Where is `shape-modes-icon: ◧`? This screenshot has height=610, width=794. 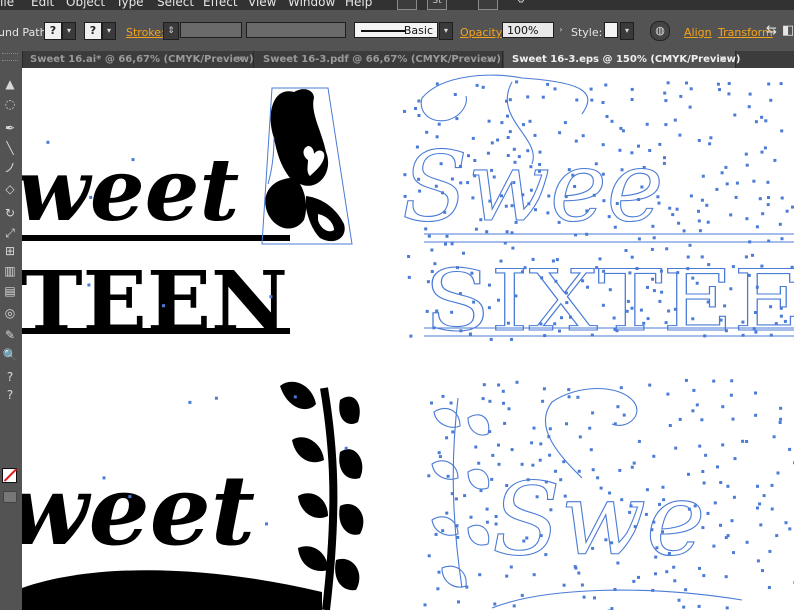
shape-modes-icon: ◧ is located at coordinates (788, 30).